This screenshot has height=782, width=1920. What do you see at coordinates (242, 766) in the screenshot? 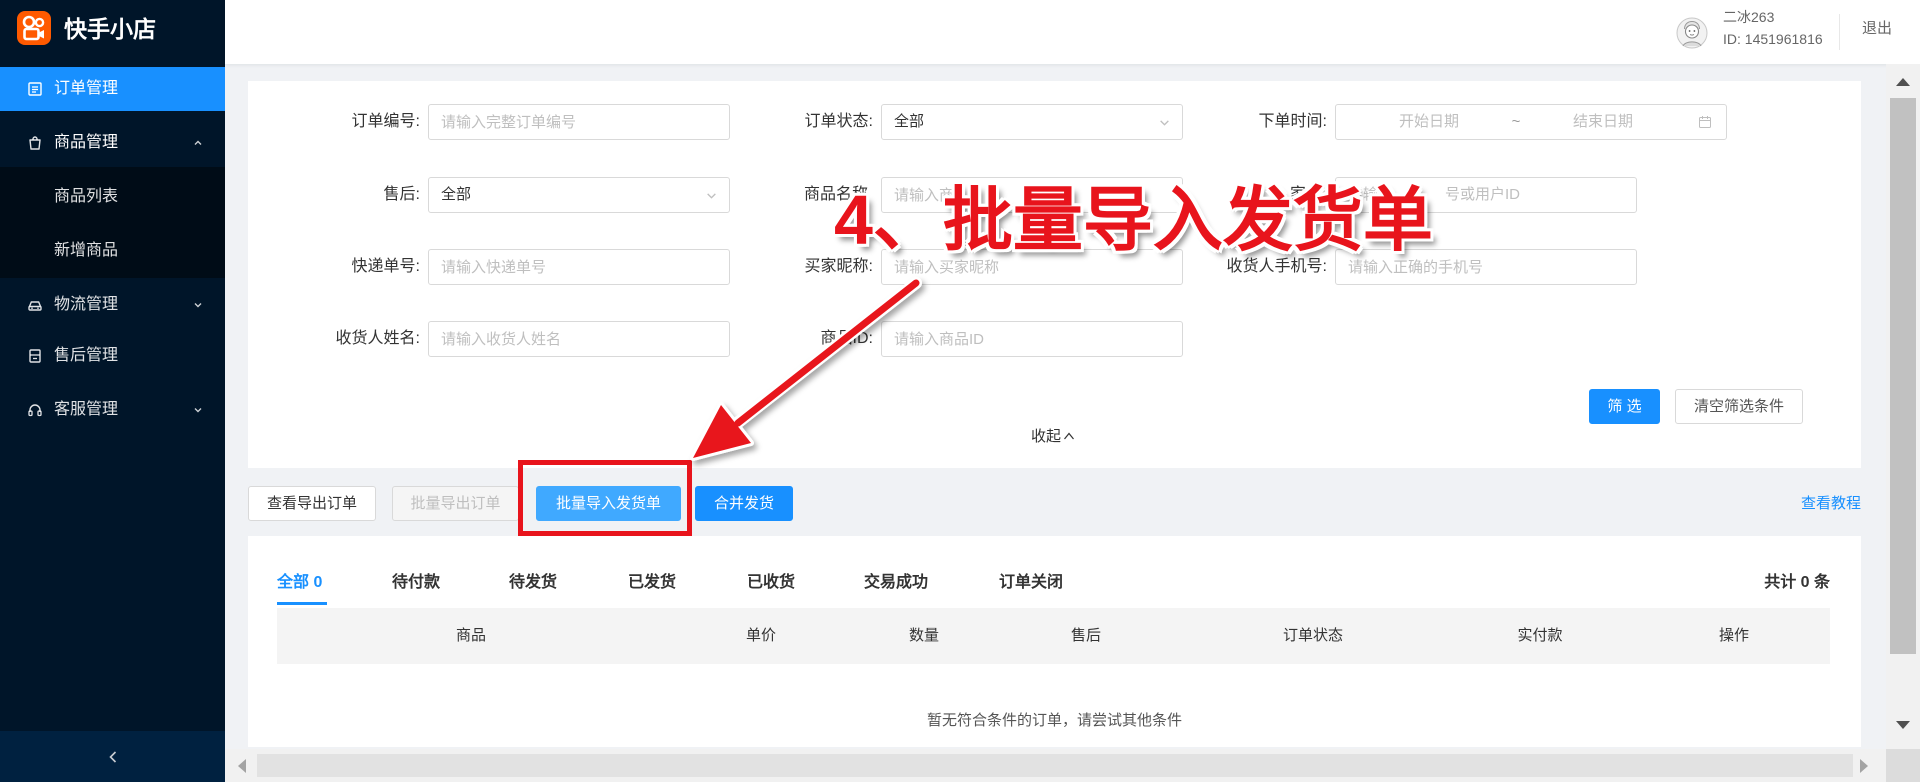
I see `scroll-left-arrow-icon` at bounding box center [242, 766].